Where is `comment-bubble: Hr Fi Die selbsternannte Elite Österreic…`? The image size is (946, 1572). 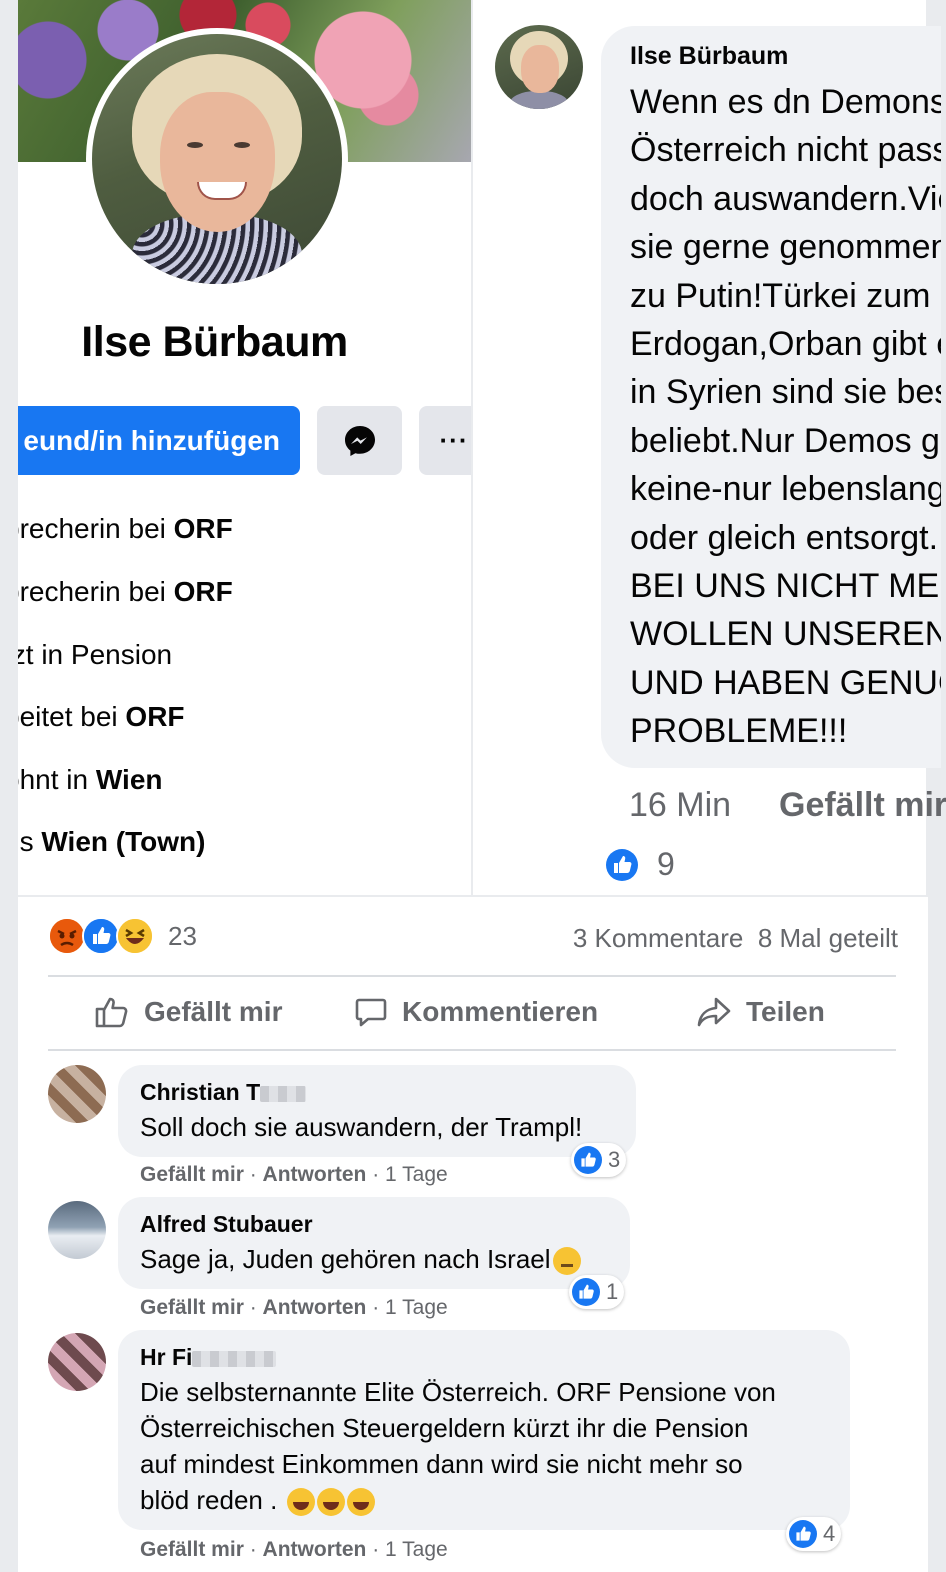 comment-bubble: Hr Fi Die selbsternannte Elite Österreic… is located at coordinates (484, 1430).